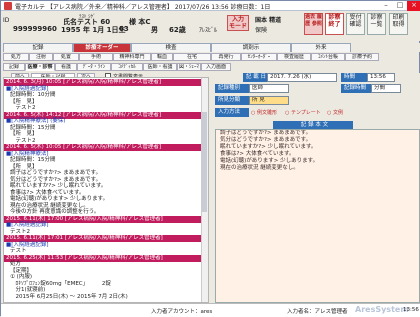  I want to click on insurance-sub: 保険, so click(261, 30).